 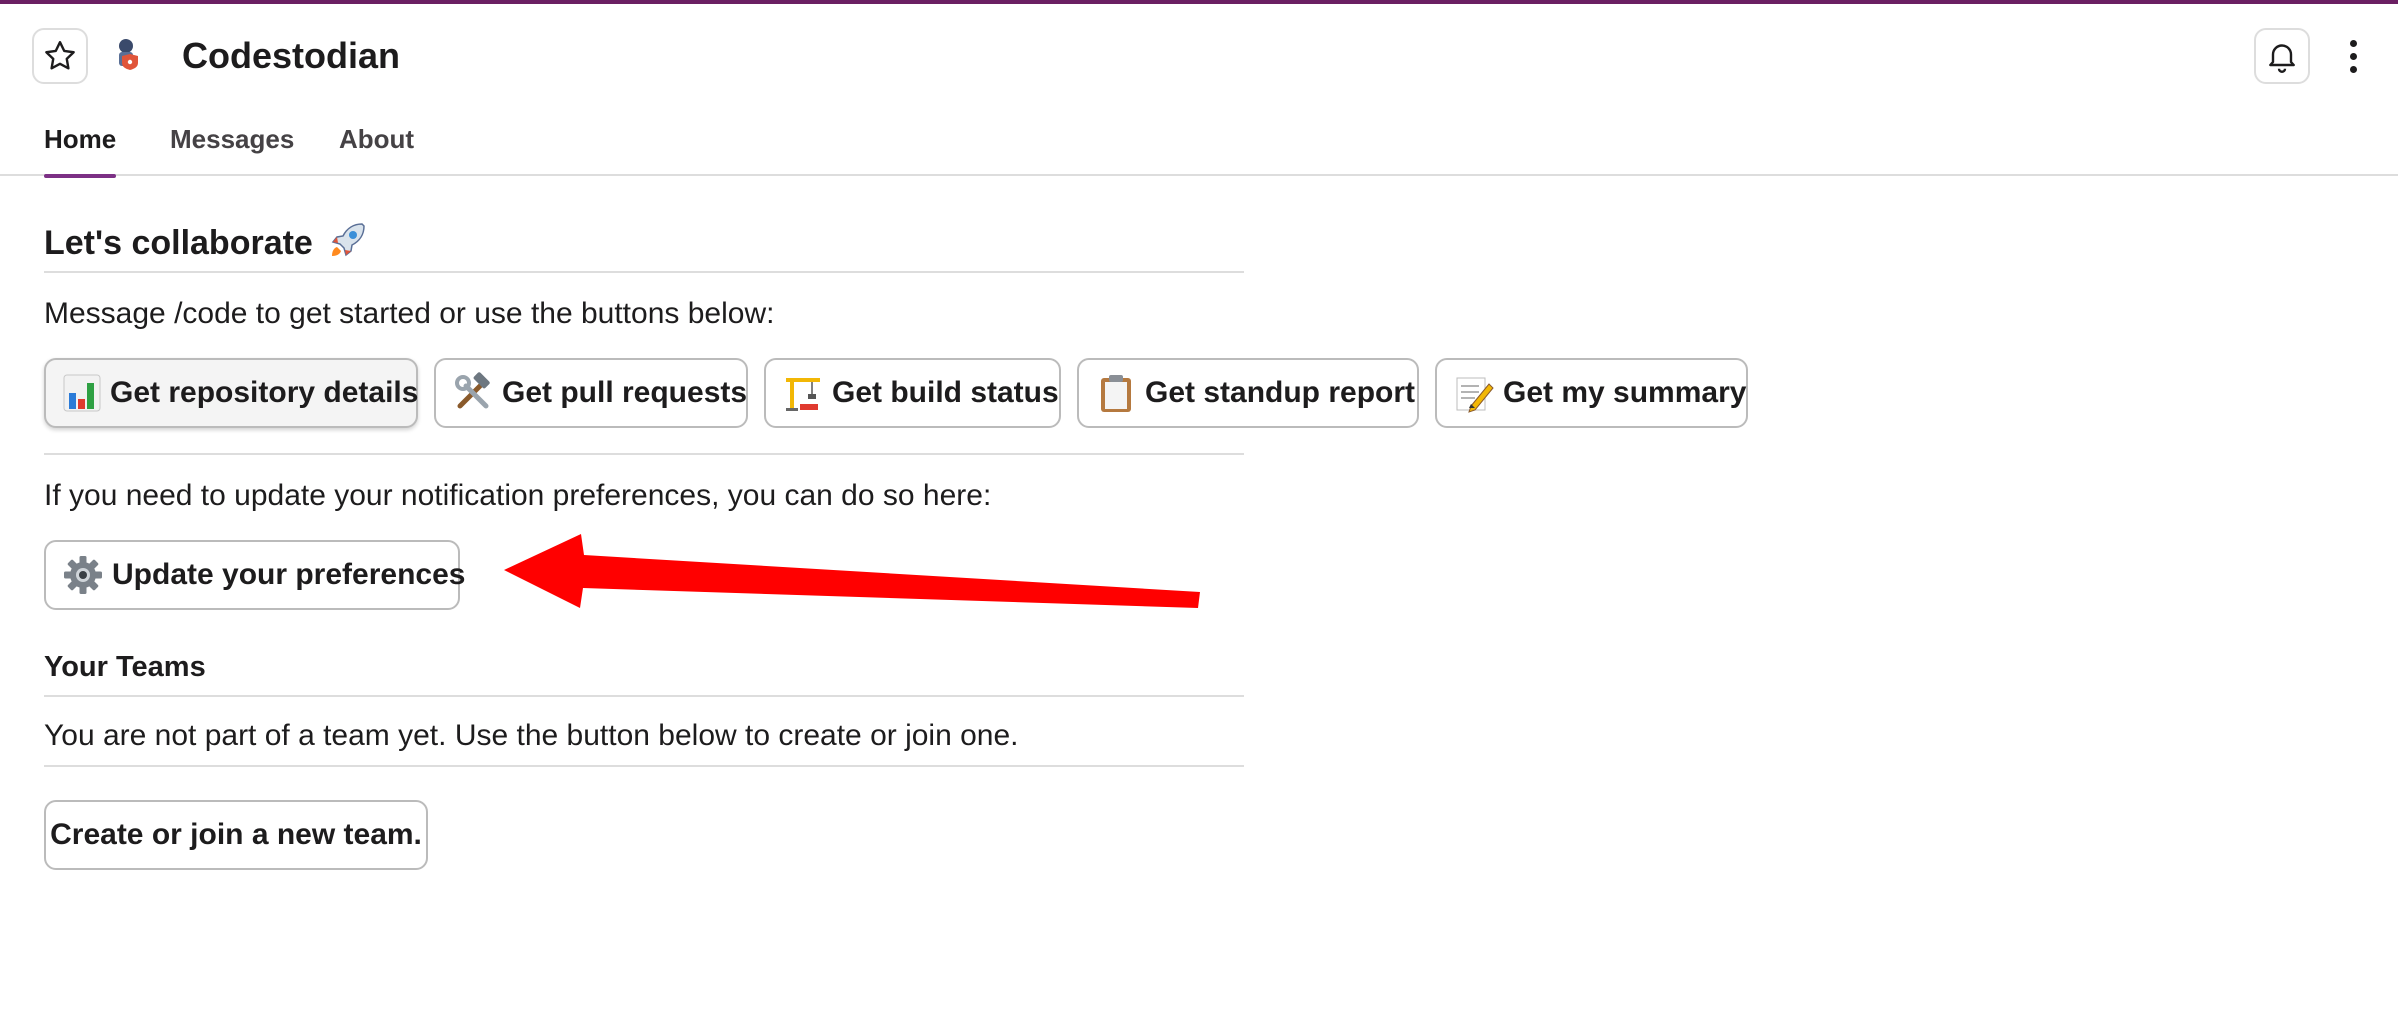 I want to click on notifications-button, so click(x=2282, y=56).